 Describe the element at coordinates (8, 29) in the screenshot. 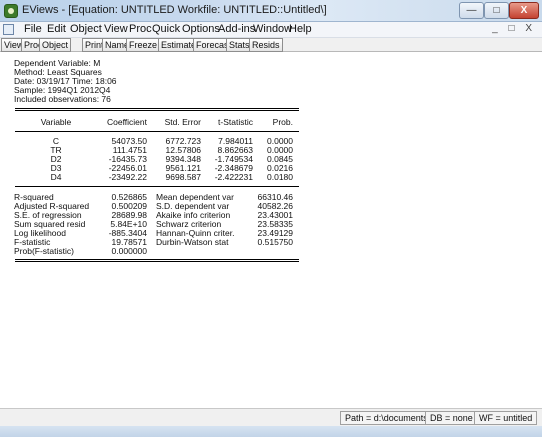

I see `document-menu-icon` at that location.